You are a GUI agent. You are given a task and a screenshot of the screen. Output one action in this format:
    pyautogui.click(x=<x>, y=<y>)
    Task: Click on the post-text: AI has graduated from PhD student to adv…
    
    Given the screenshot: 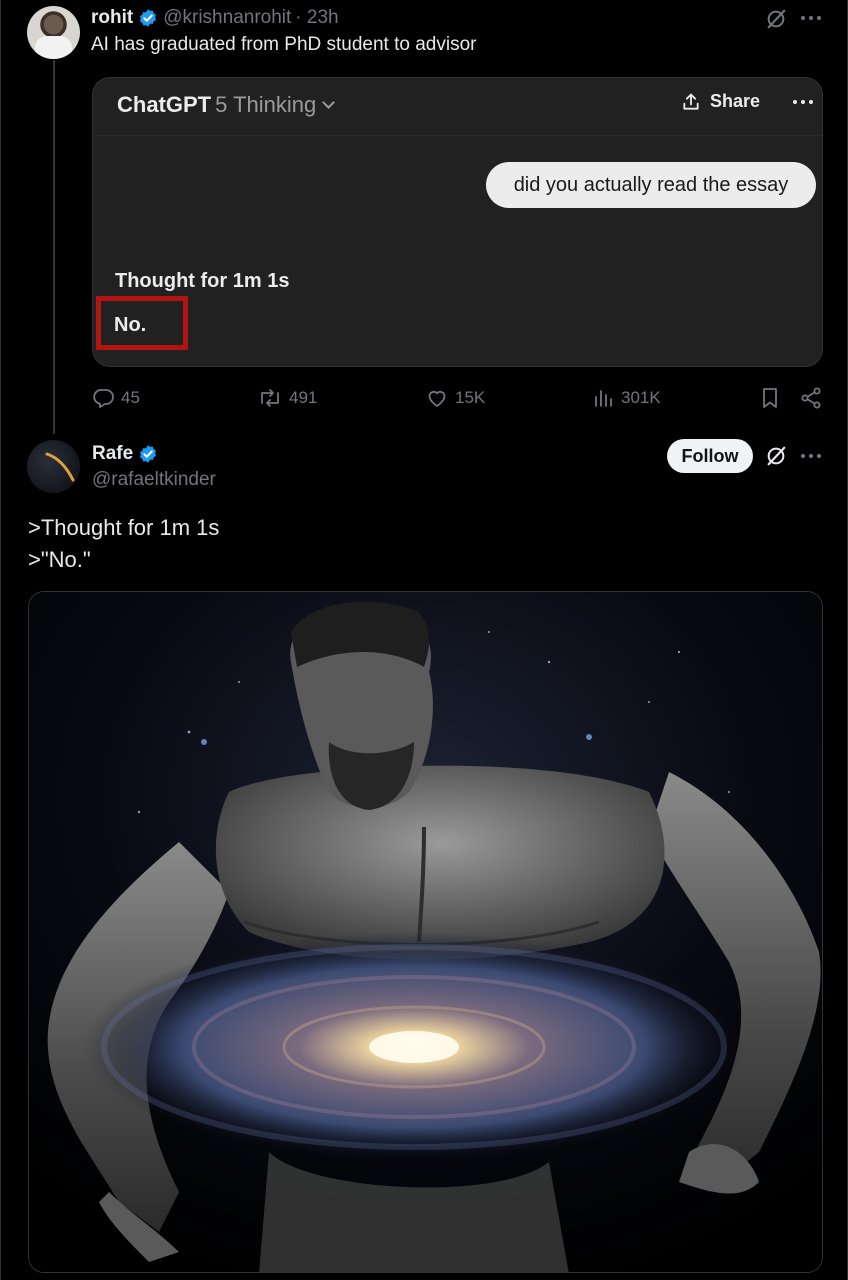 What is the action you would take?
    pyautogui.click(x=284, y=44)
    